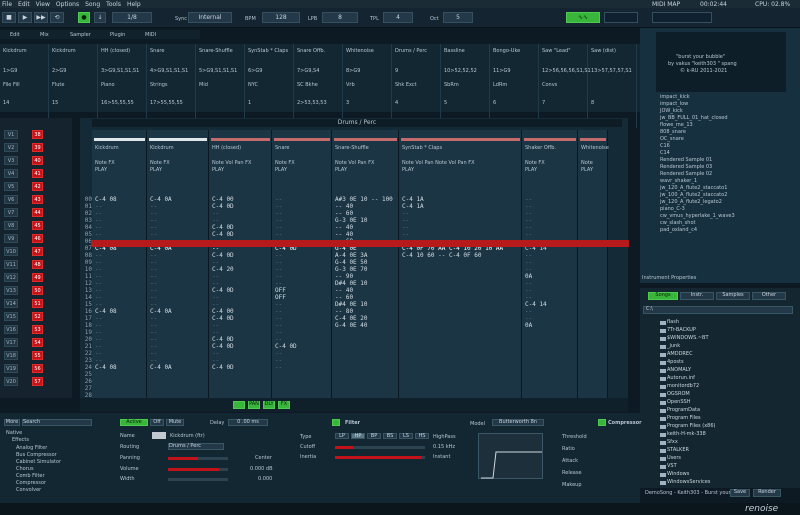  I want to click on instrument-item: impact_low, so click(674, 104).